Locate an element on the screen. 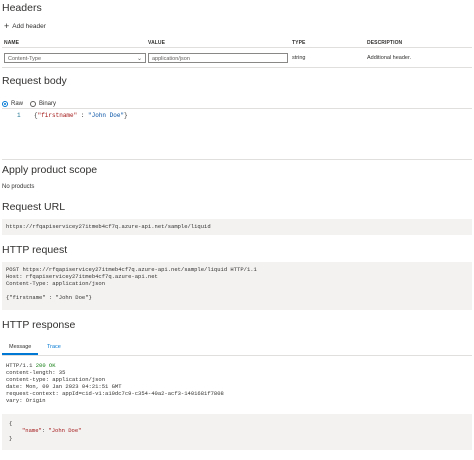  col-value-header: VALUE is located at coordinates (157, 43).